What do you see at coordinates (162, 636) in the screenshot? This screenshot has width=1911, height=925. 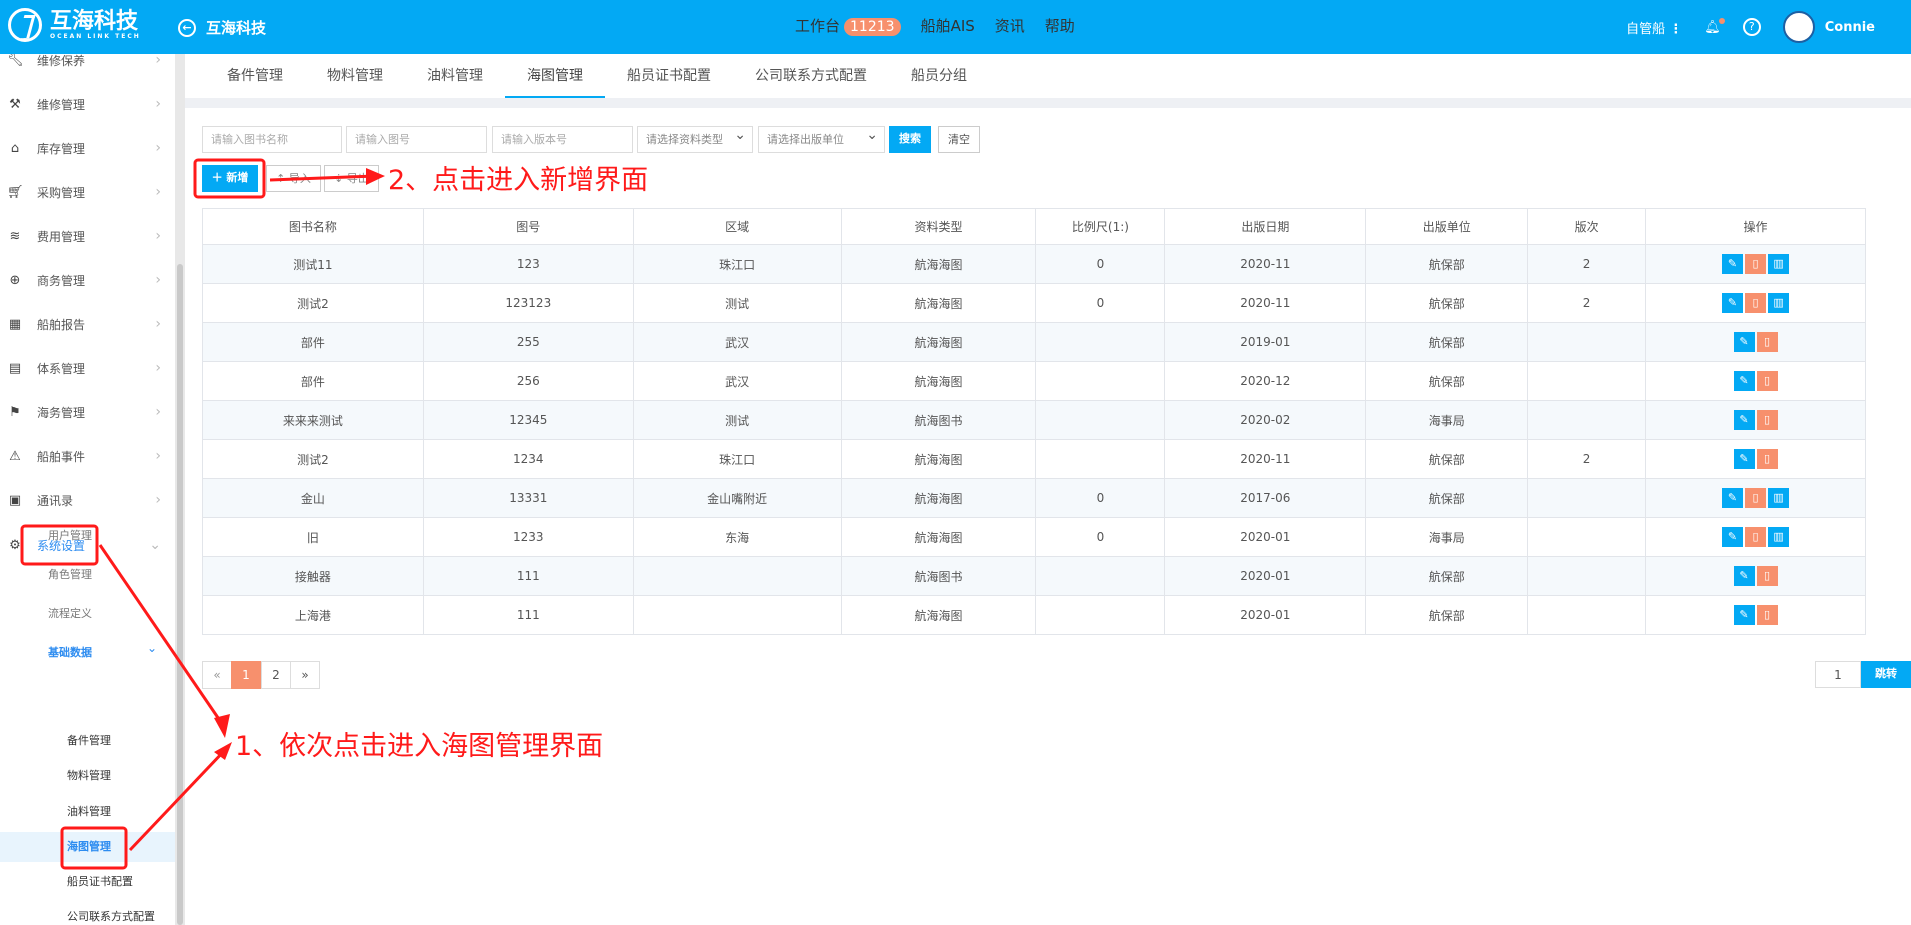 I see `annotation-arrow-1a` at bounding box center [162, 636].